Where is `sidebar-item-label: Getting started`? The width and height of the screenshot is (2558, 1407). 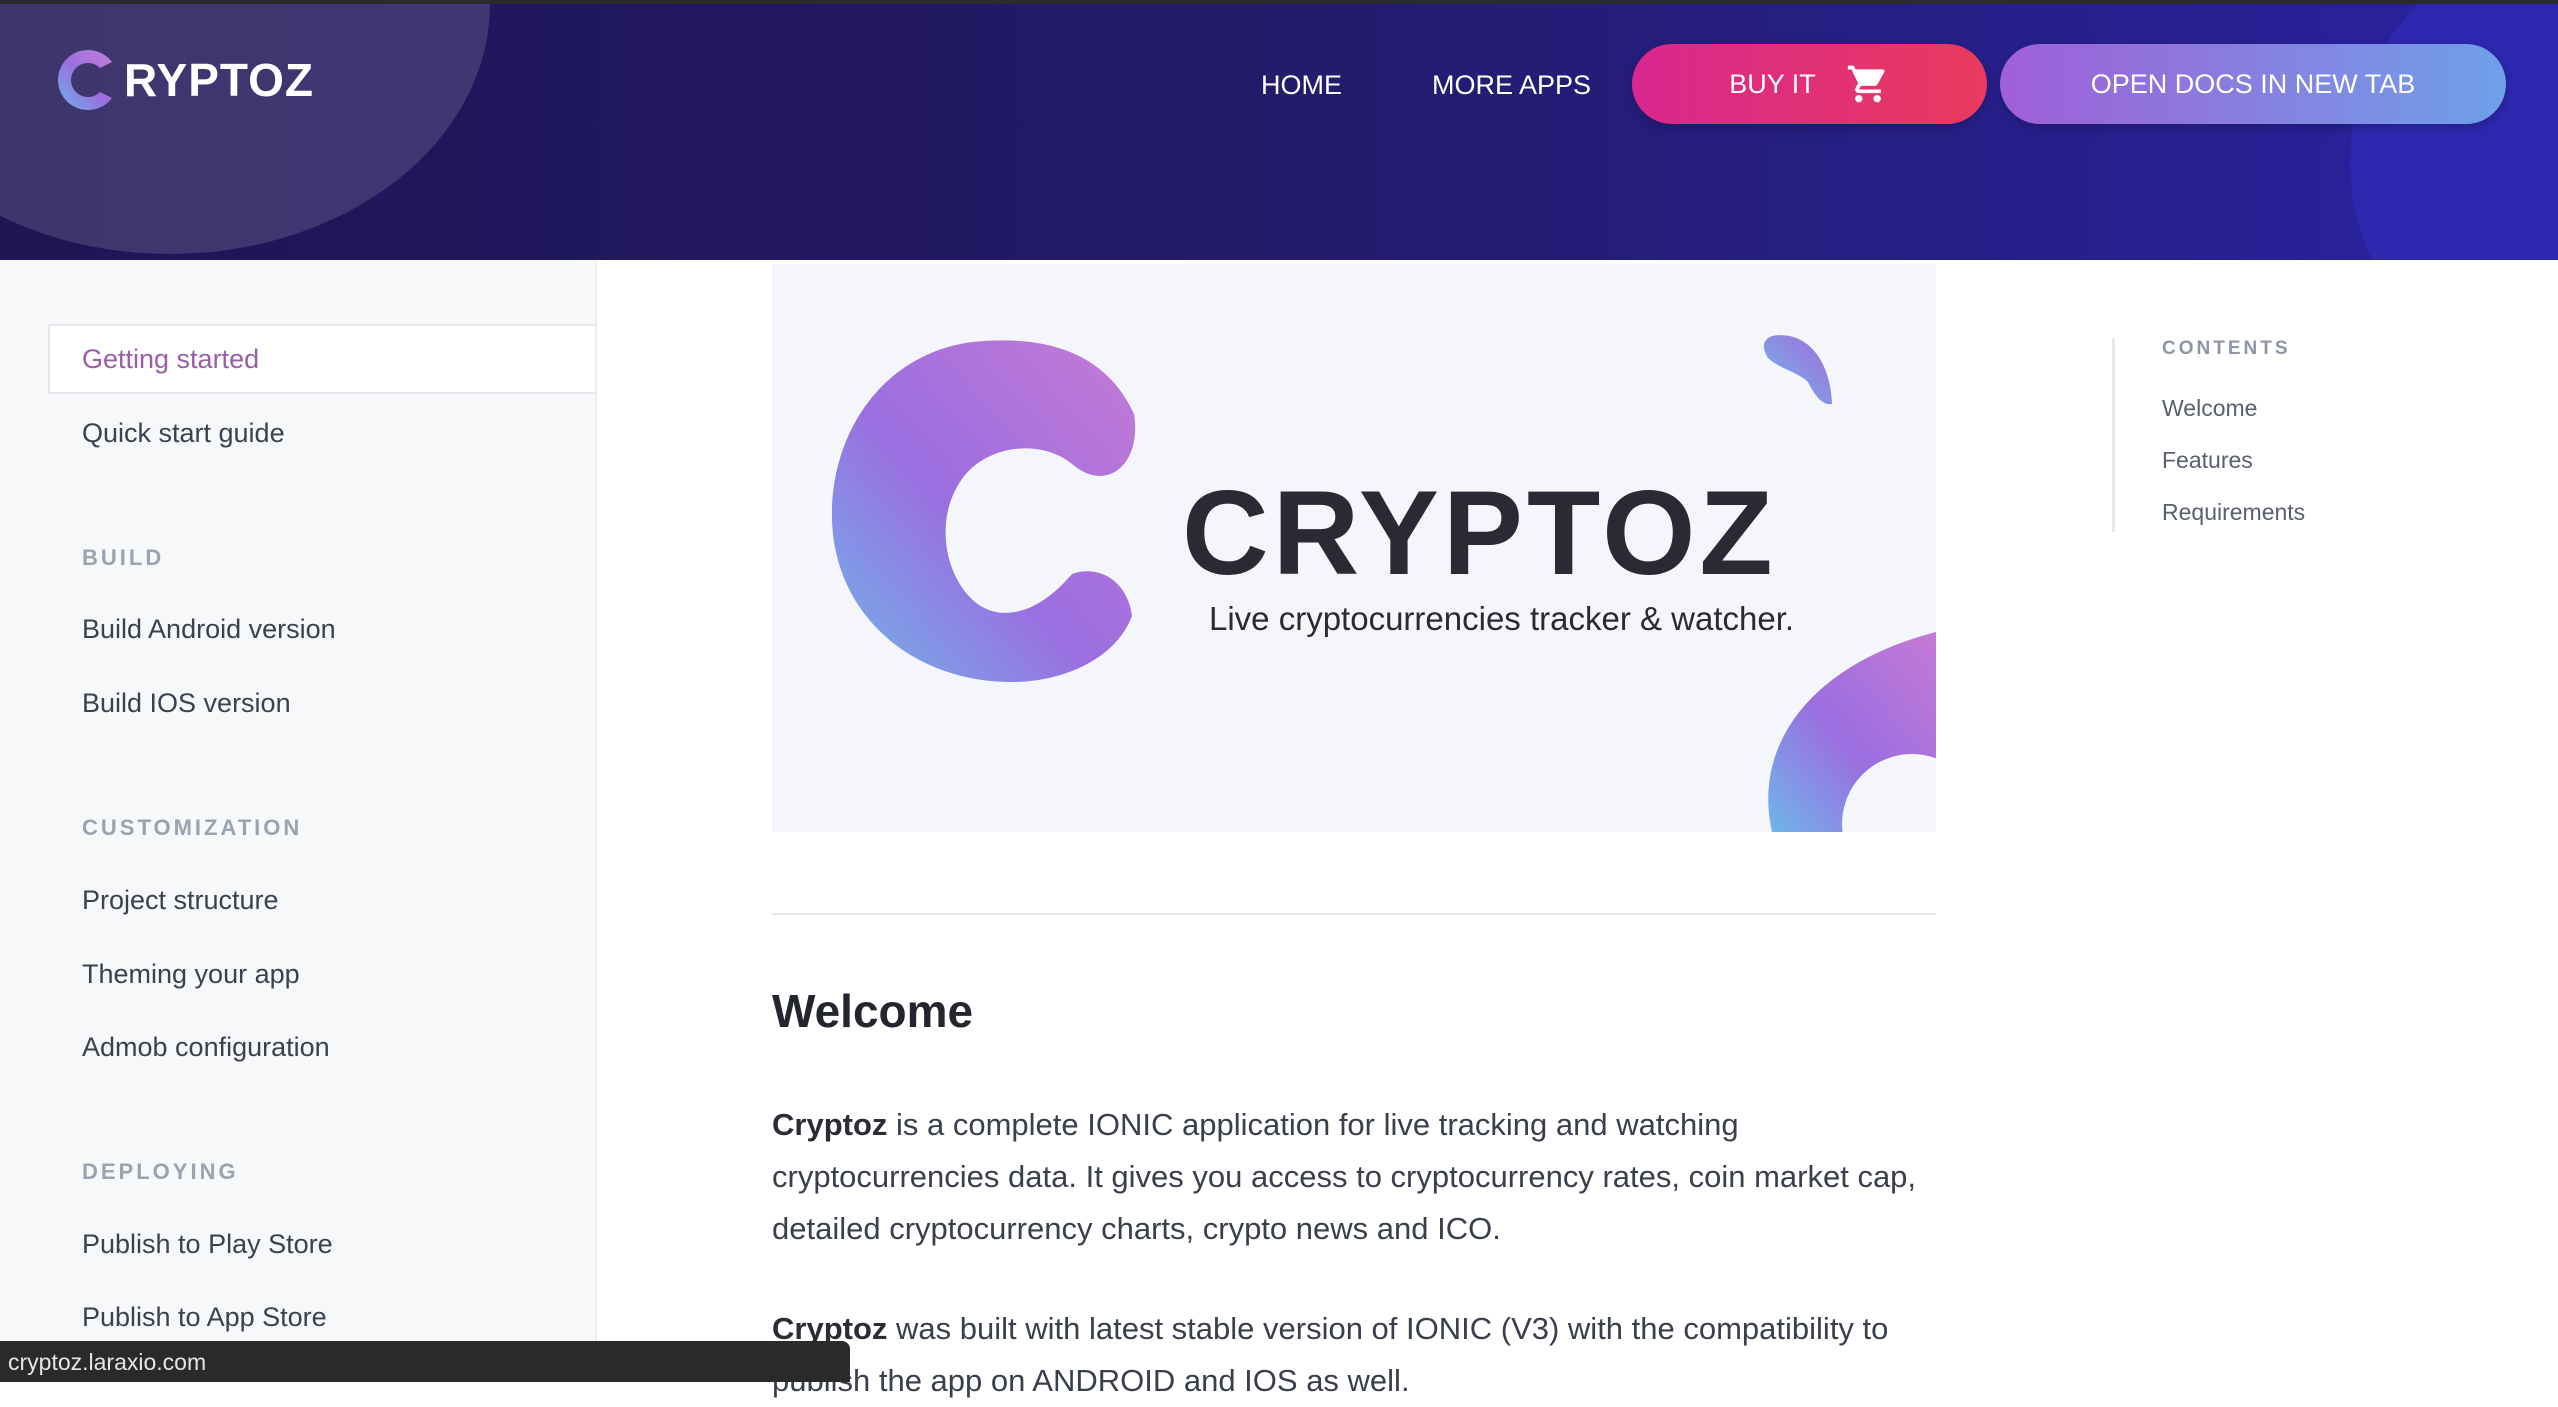 sidebar-item-label: Getting started is located at coordinates (171, 359).